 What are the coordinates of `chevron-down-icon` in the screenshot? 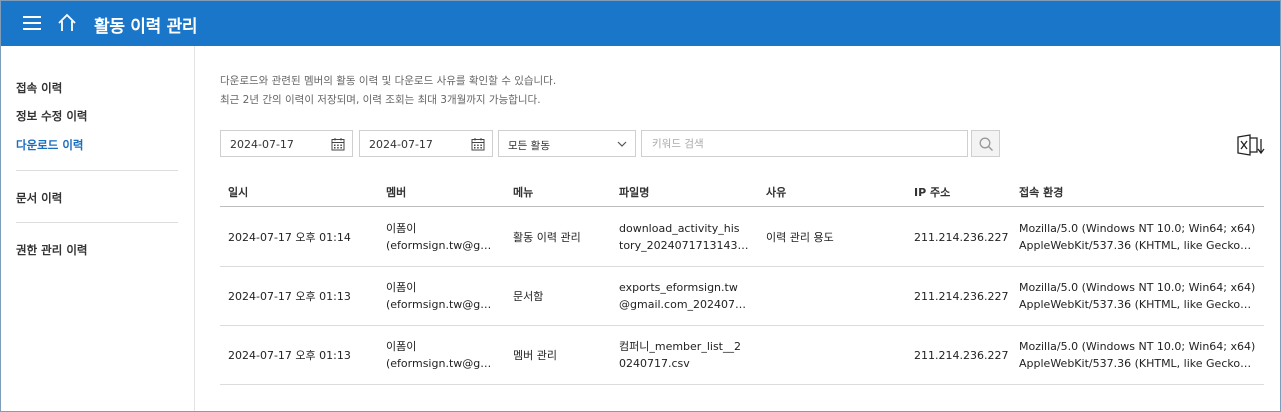 It's located at (622, 144).